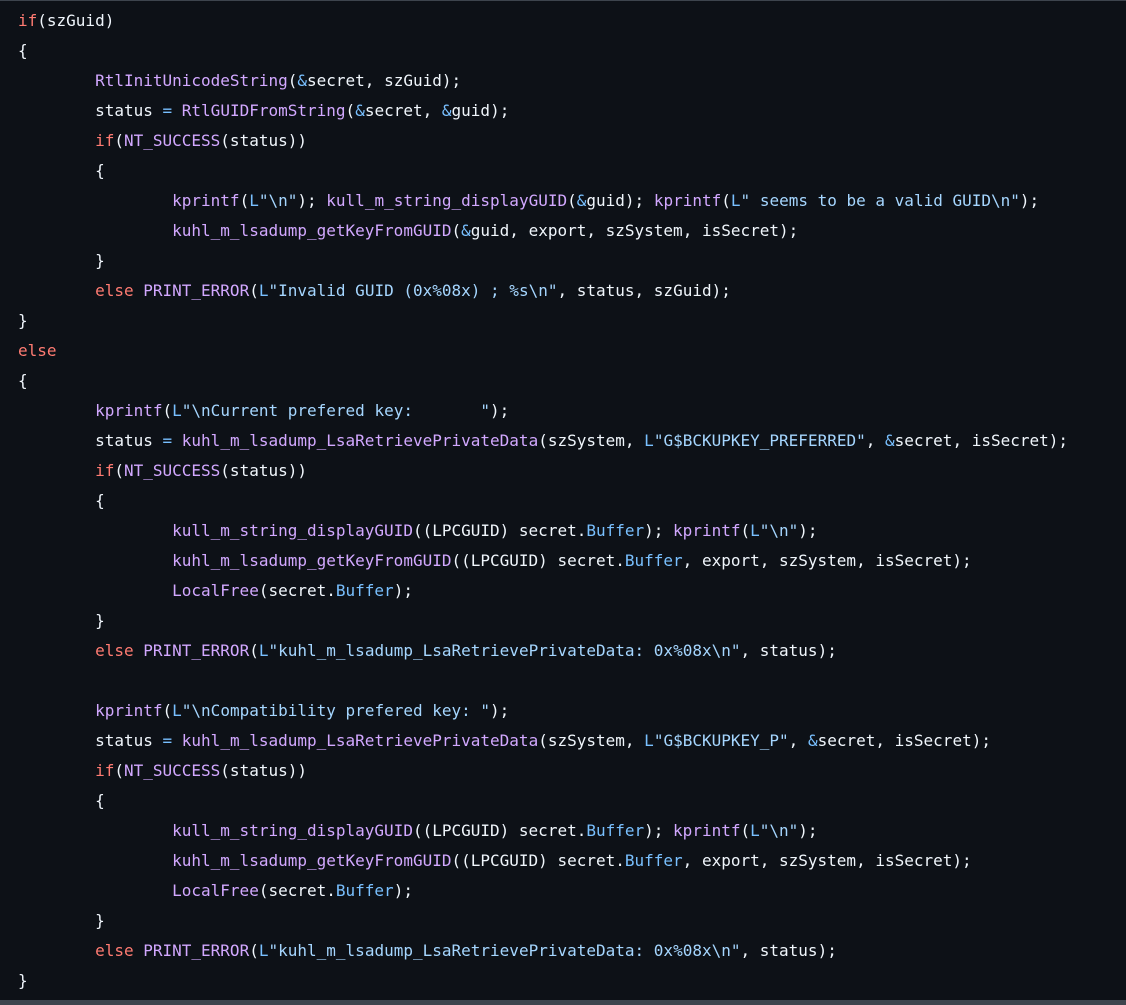  What do you see at coordinates (312, 560) in the screenshot?
I see `code-token-fn: kuhl_m_lsadump_getKeyFromGUID` at bounding box center [312, 560].